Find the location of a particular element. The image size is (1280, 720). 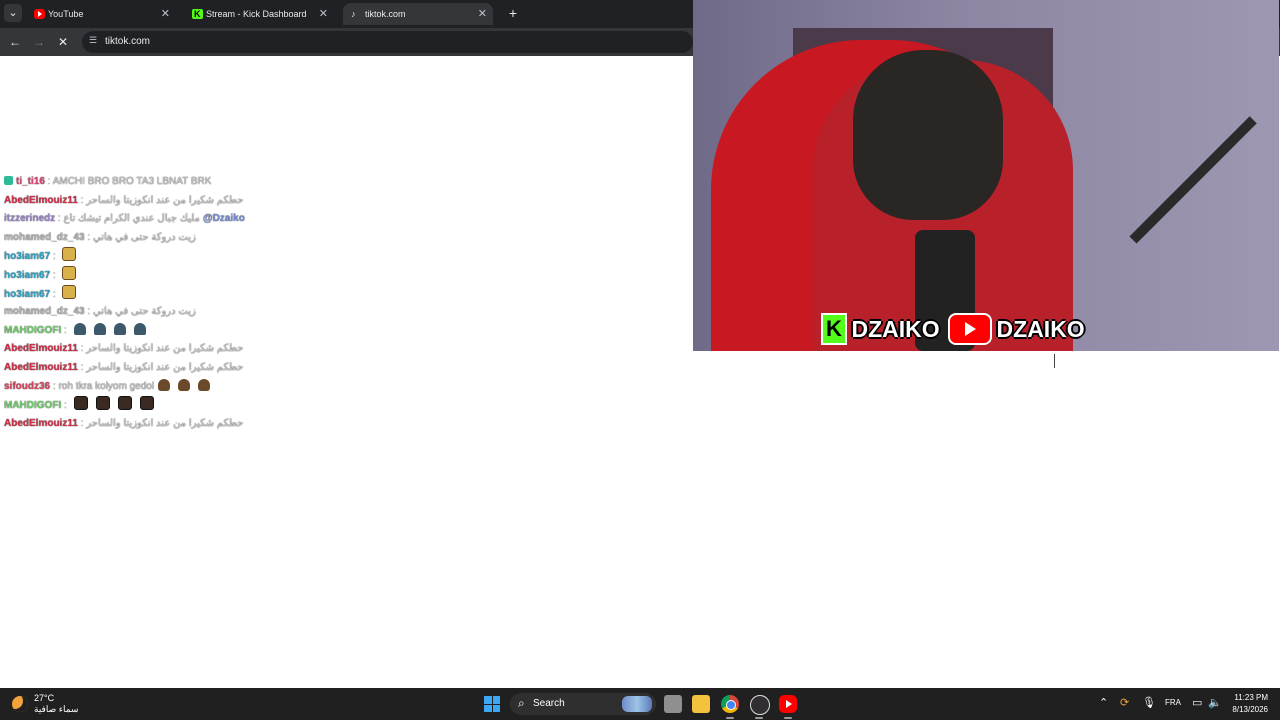

chevron-down-icon: ⌄ is located at coordinates (13, 13).